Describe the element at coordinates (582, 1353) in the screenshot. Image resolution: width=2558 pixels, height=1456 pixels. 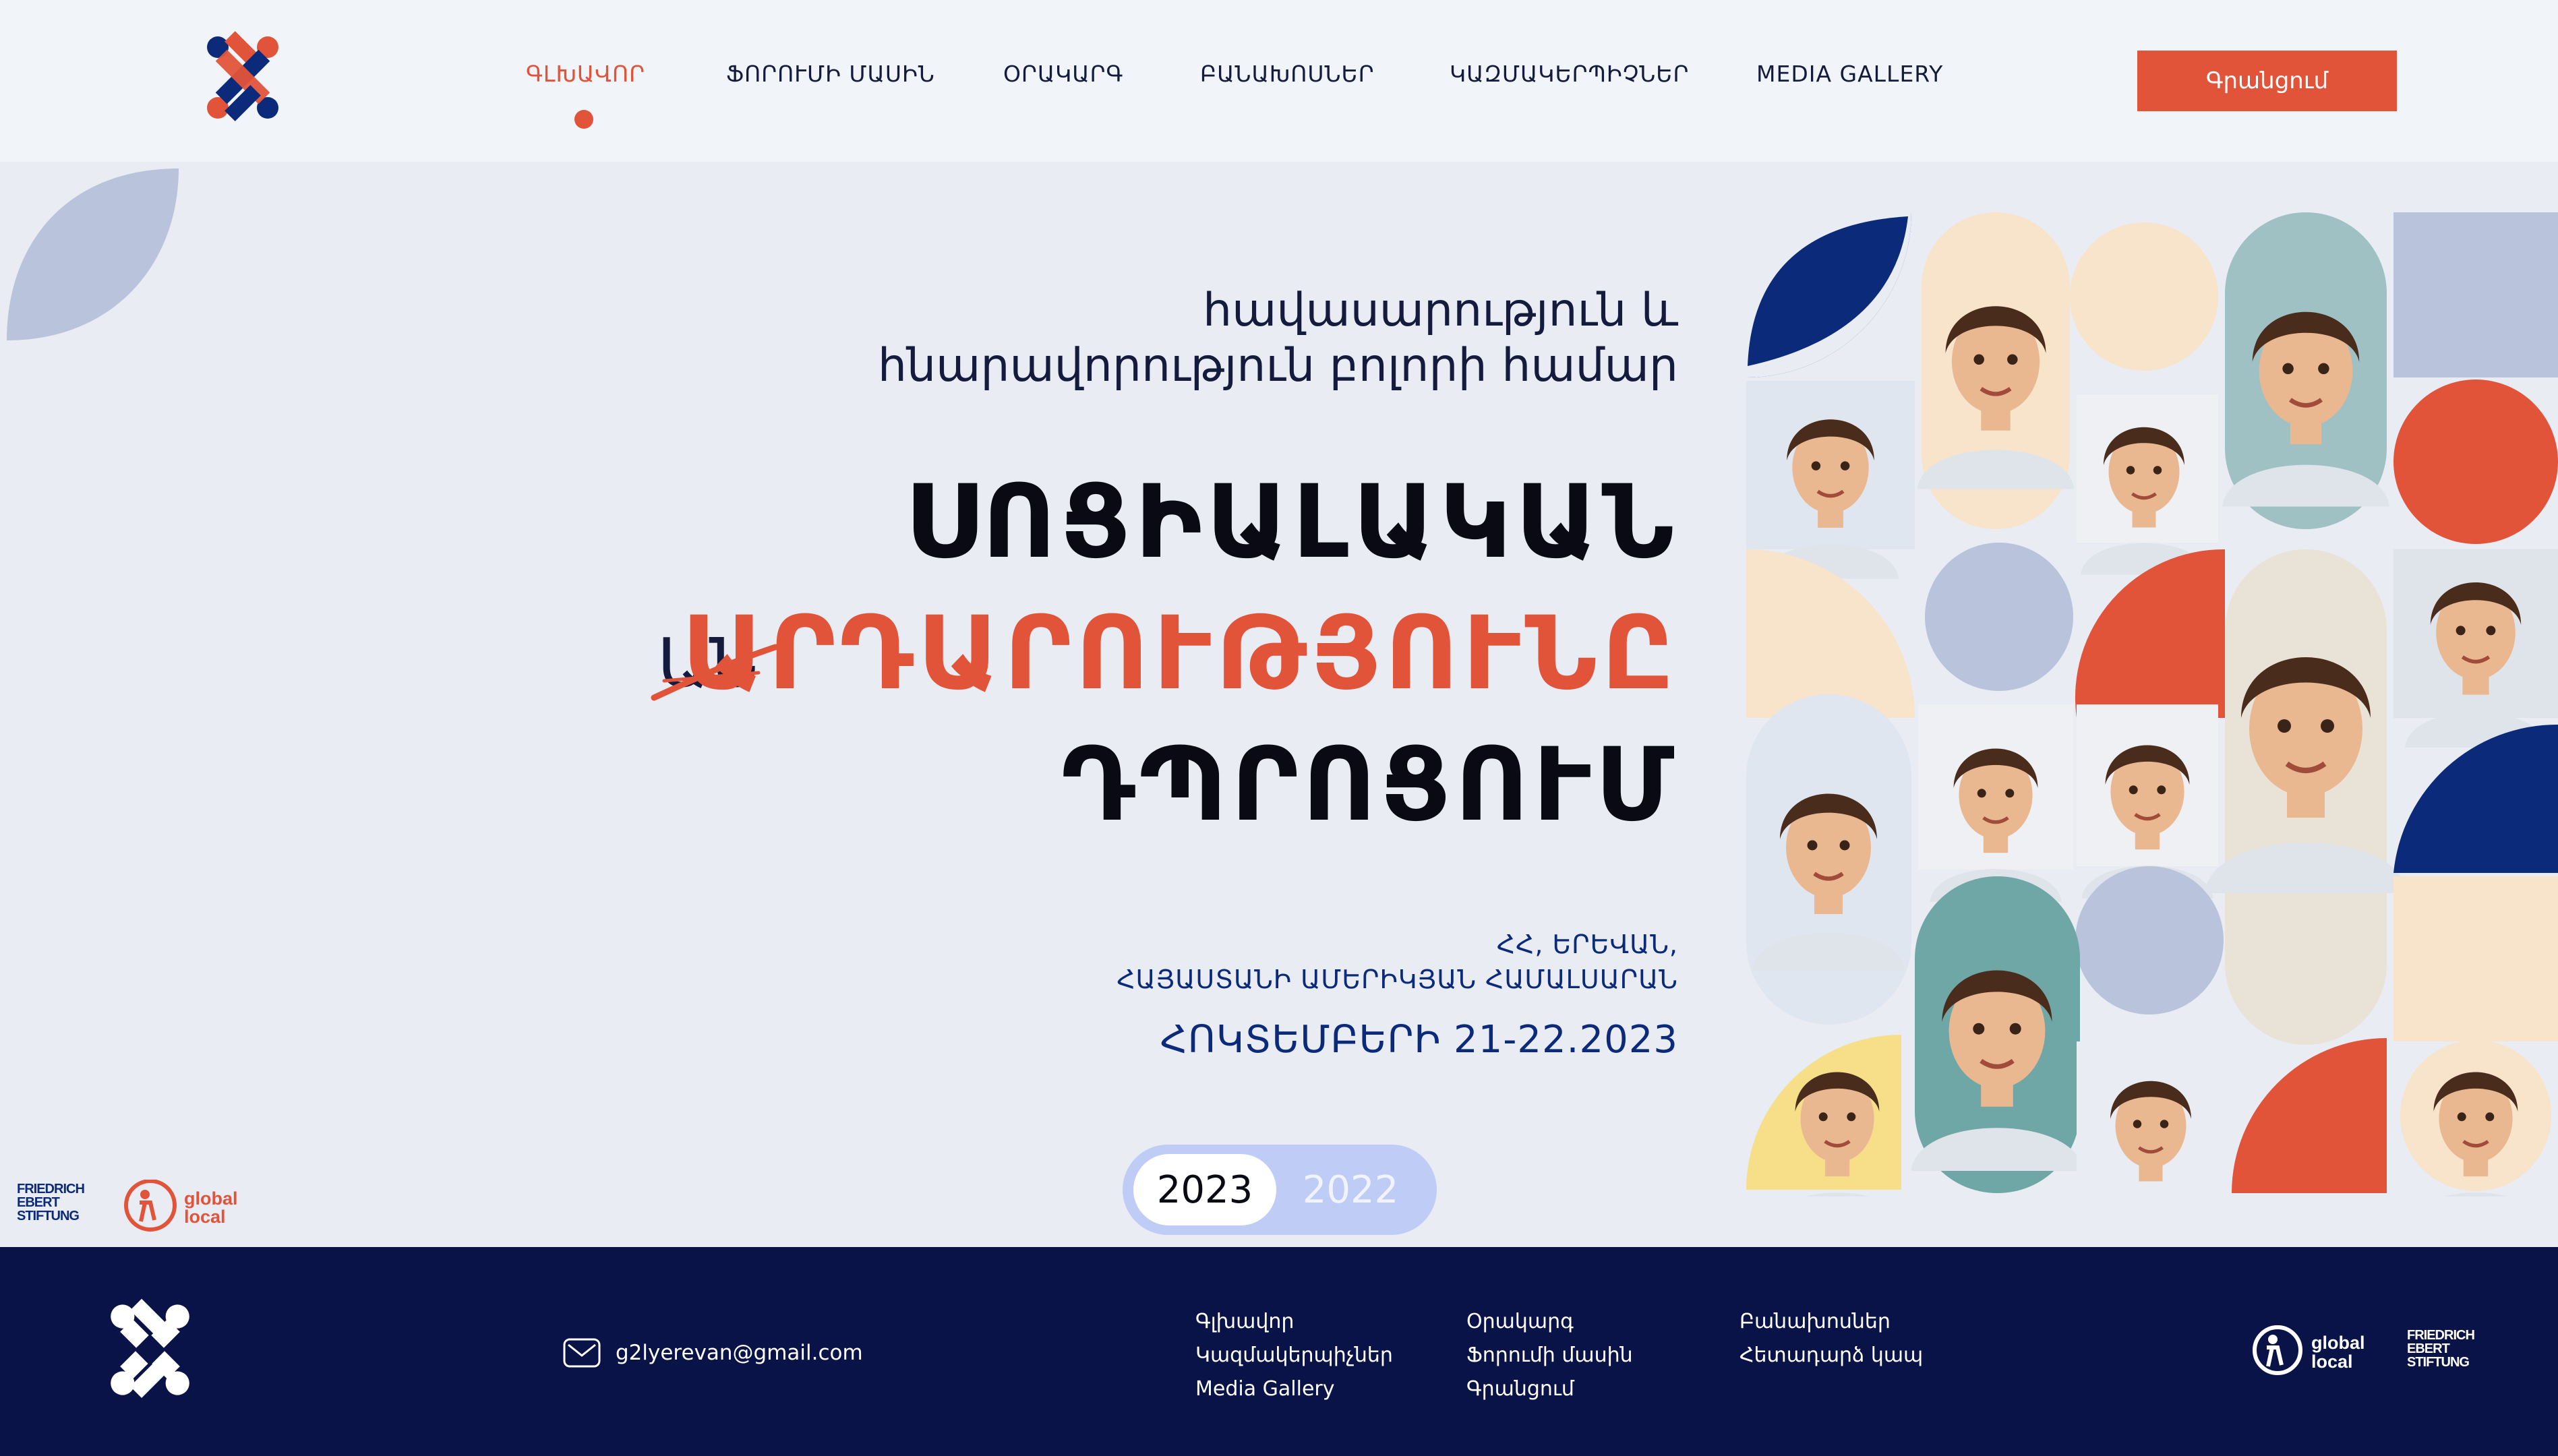
I see `mail-icon` at that location.